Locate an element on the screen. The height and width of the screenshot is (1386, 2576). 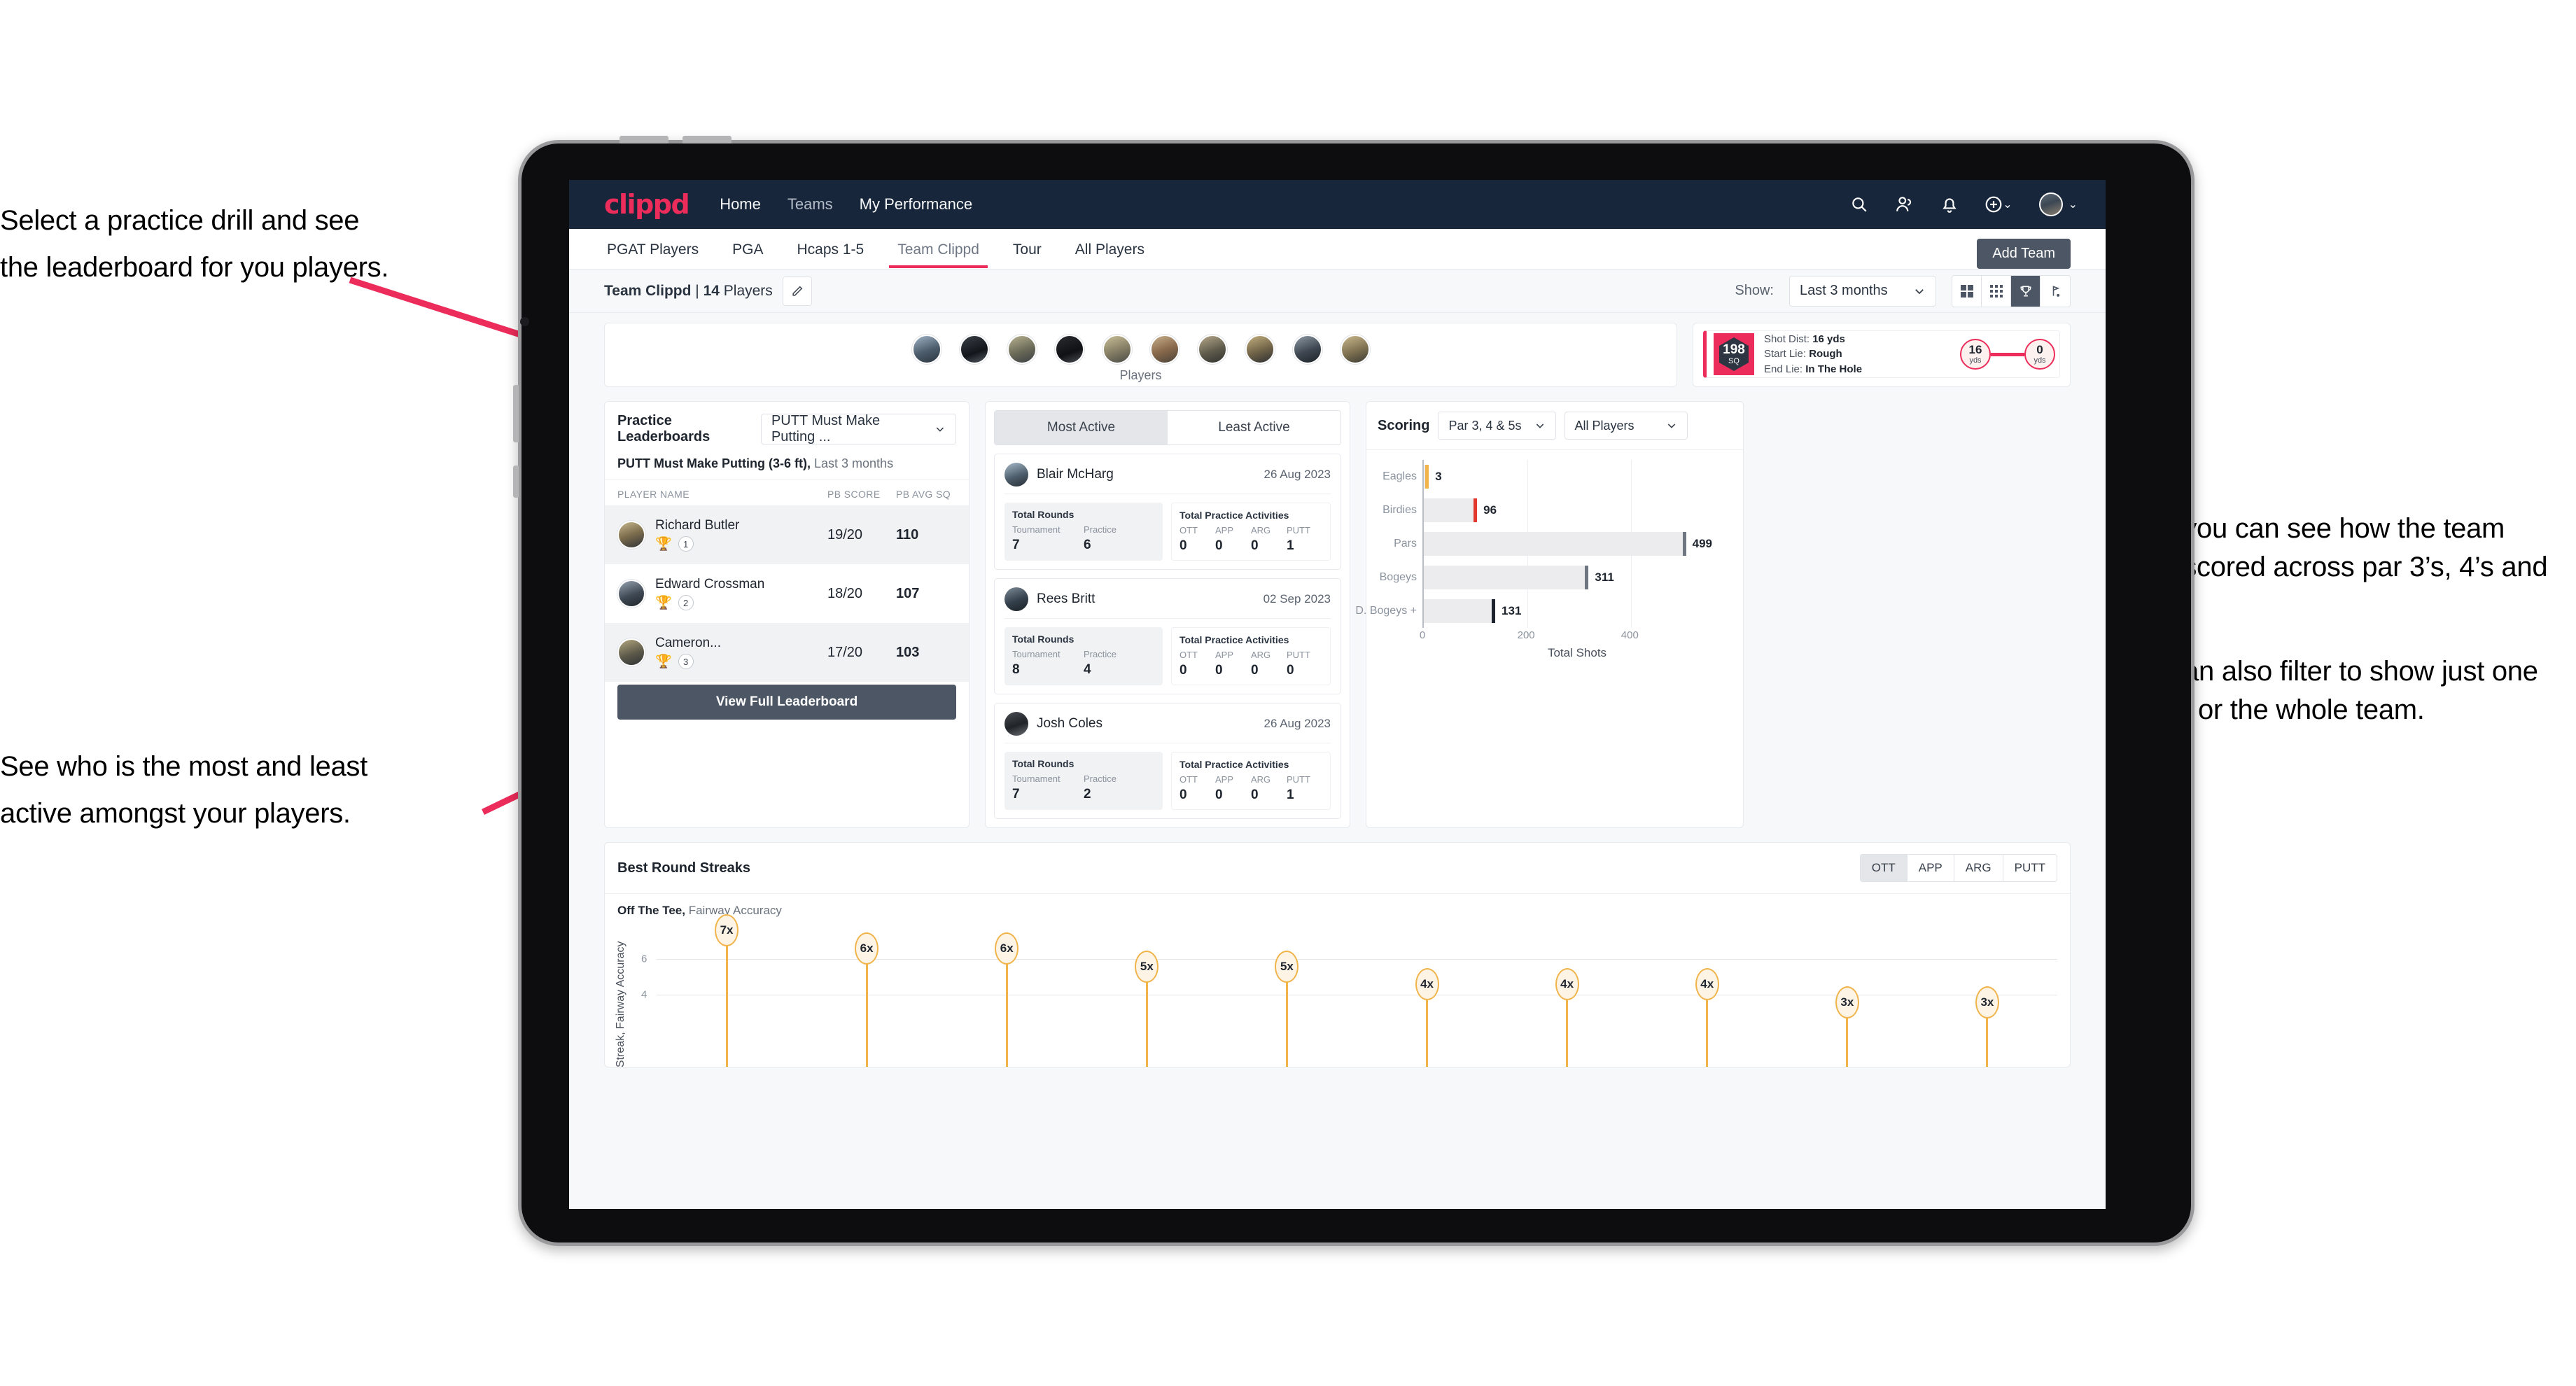
segment-app: APP is located at coordinates (1930, 868).